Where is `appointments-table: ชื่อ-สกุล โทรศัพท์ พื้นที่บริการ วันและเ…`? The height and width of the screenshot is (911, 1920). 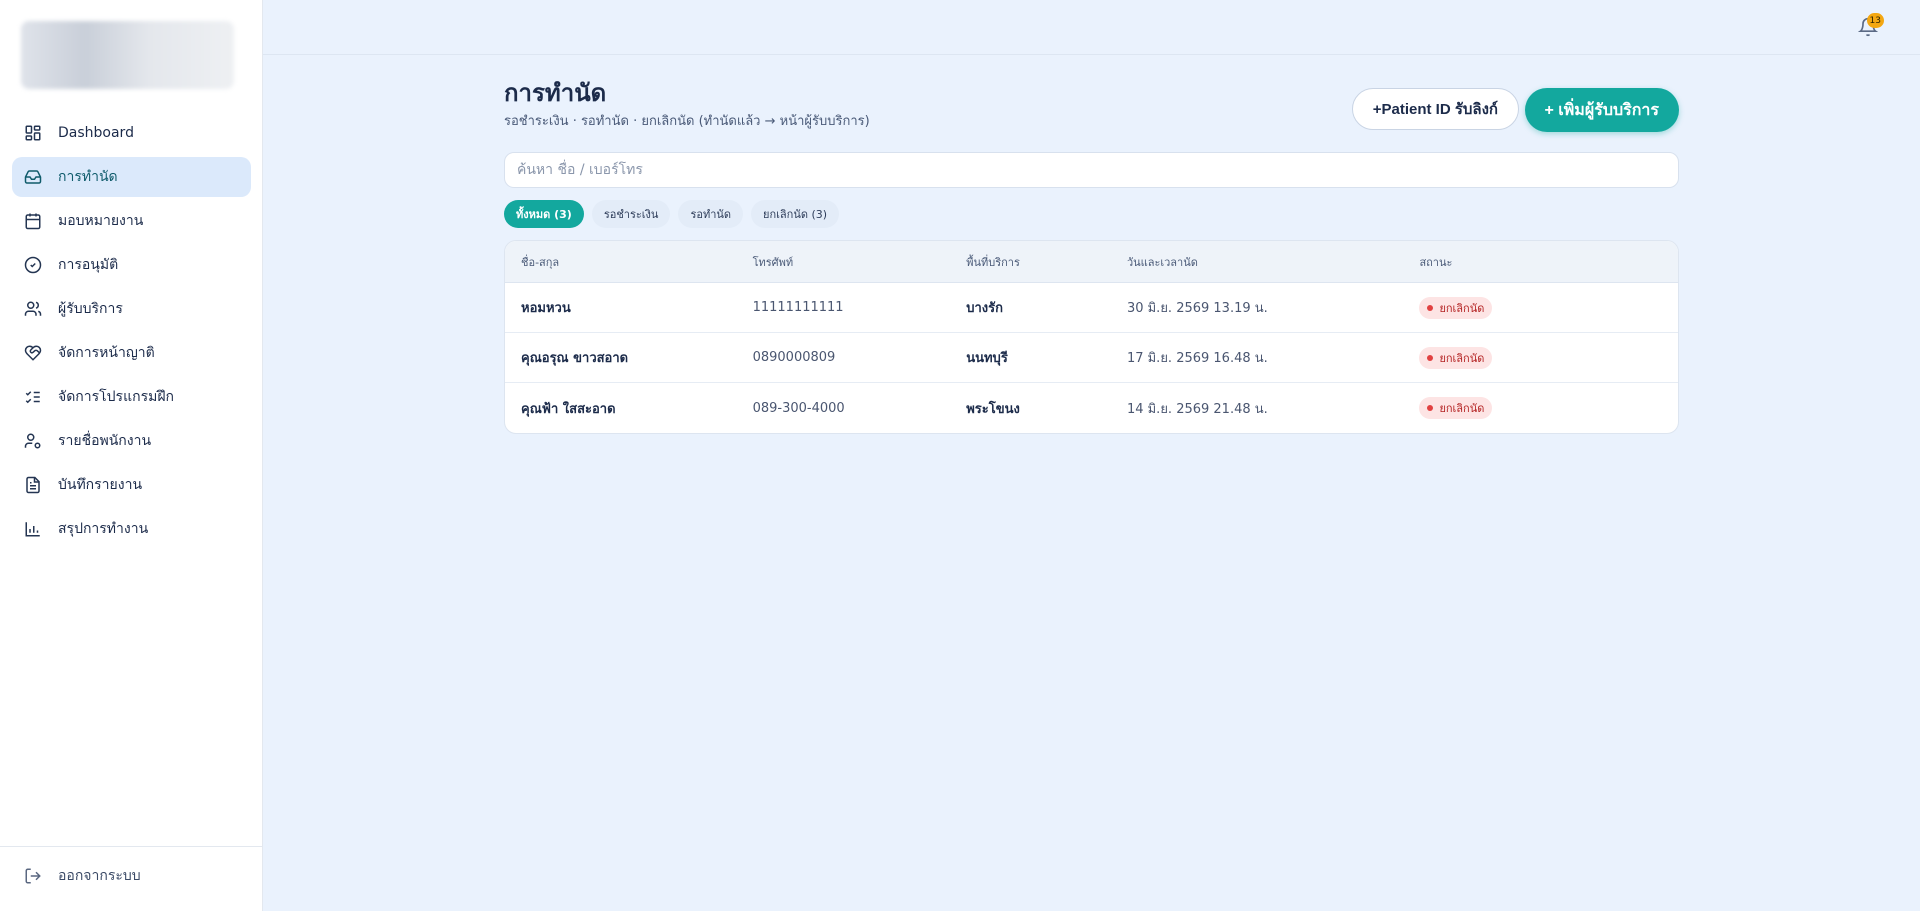
appointments-table: ชื่อ-สกุล โทรศัพท์ พื้นที่บริการ วันและเ… is located at coordinates (1091, 337).